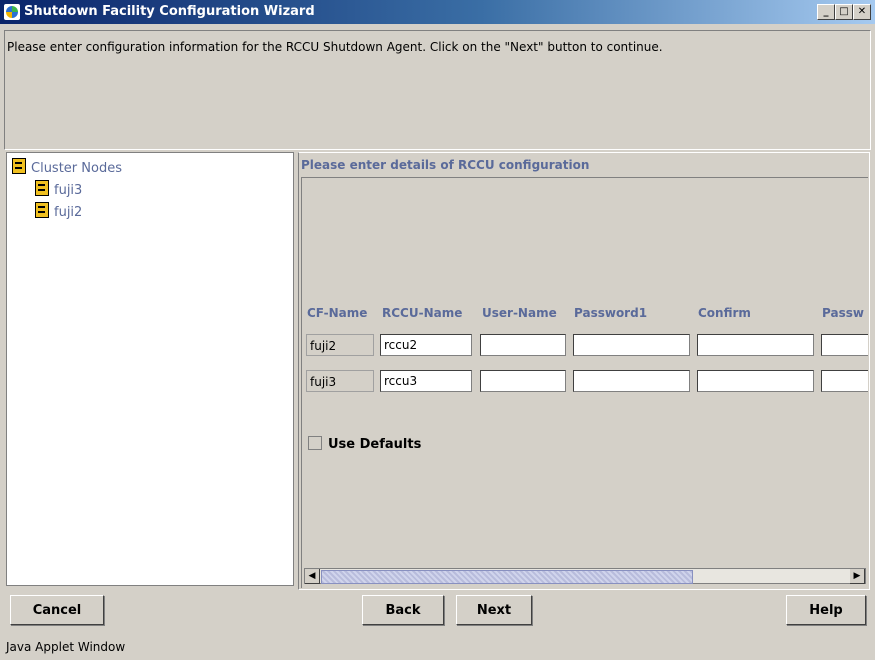 The height and width of the screenshot is (660, 875). I want to click on maximize-button: □, so click(844, 12).